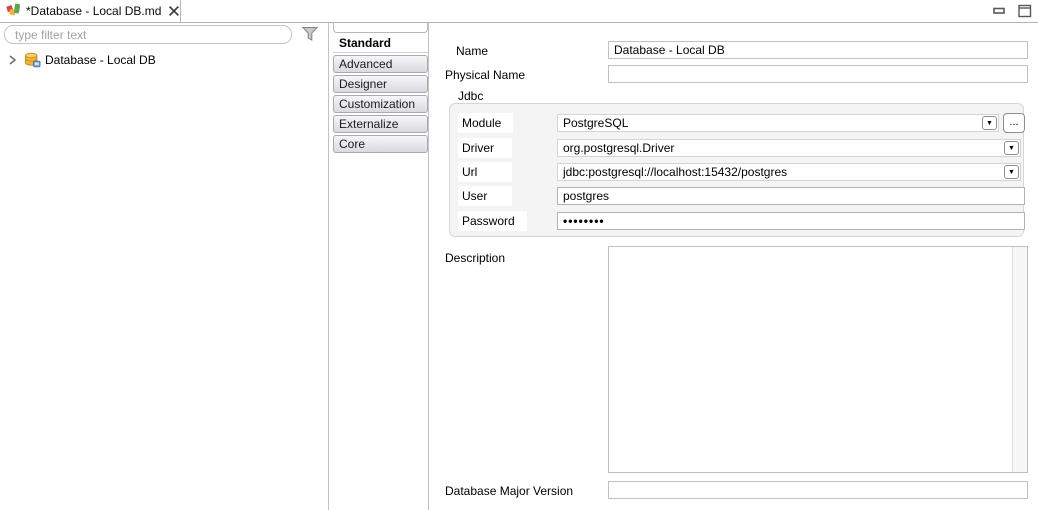  Describe the element at coordinates (380, 104) in the screenshot. I see `tab-customization: Customization` at that location.